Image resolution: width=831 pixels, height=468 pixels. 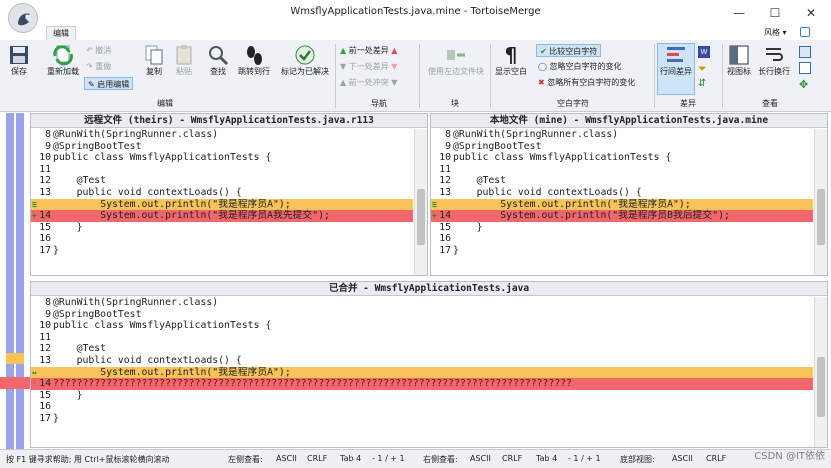 I want to click on copy-button: 复制, so click(x=154, y=60).